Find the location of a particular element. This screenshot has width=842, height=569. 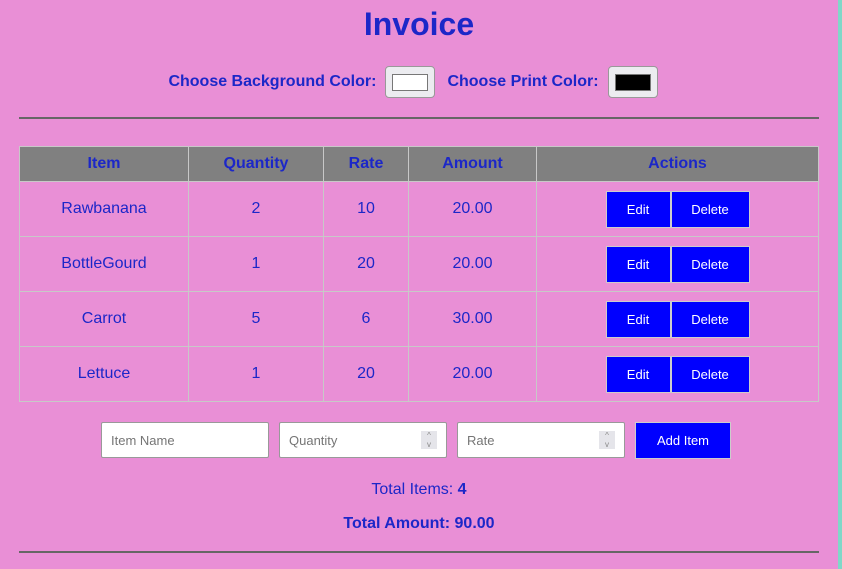

divider is located at coordinates (419, 118).